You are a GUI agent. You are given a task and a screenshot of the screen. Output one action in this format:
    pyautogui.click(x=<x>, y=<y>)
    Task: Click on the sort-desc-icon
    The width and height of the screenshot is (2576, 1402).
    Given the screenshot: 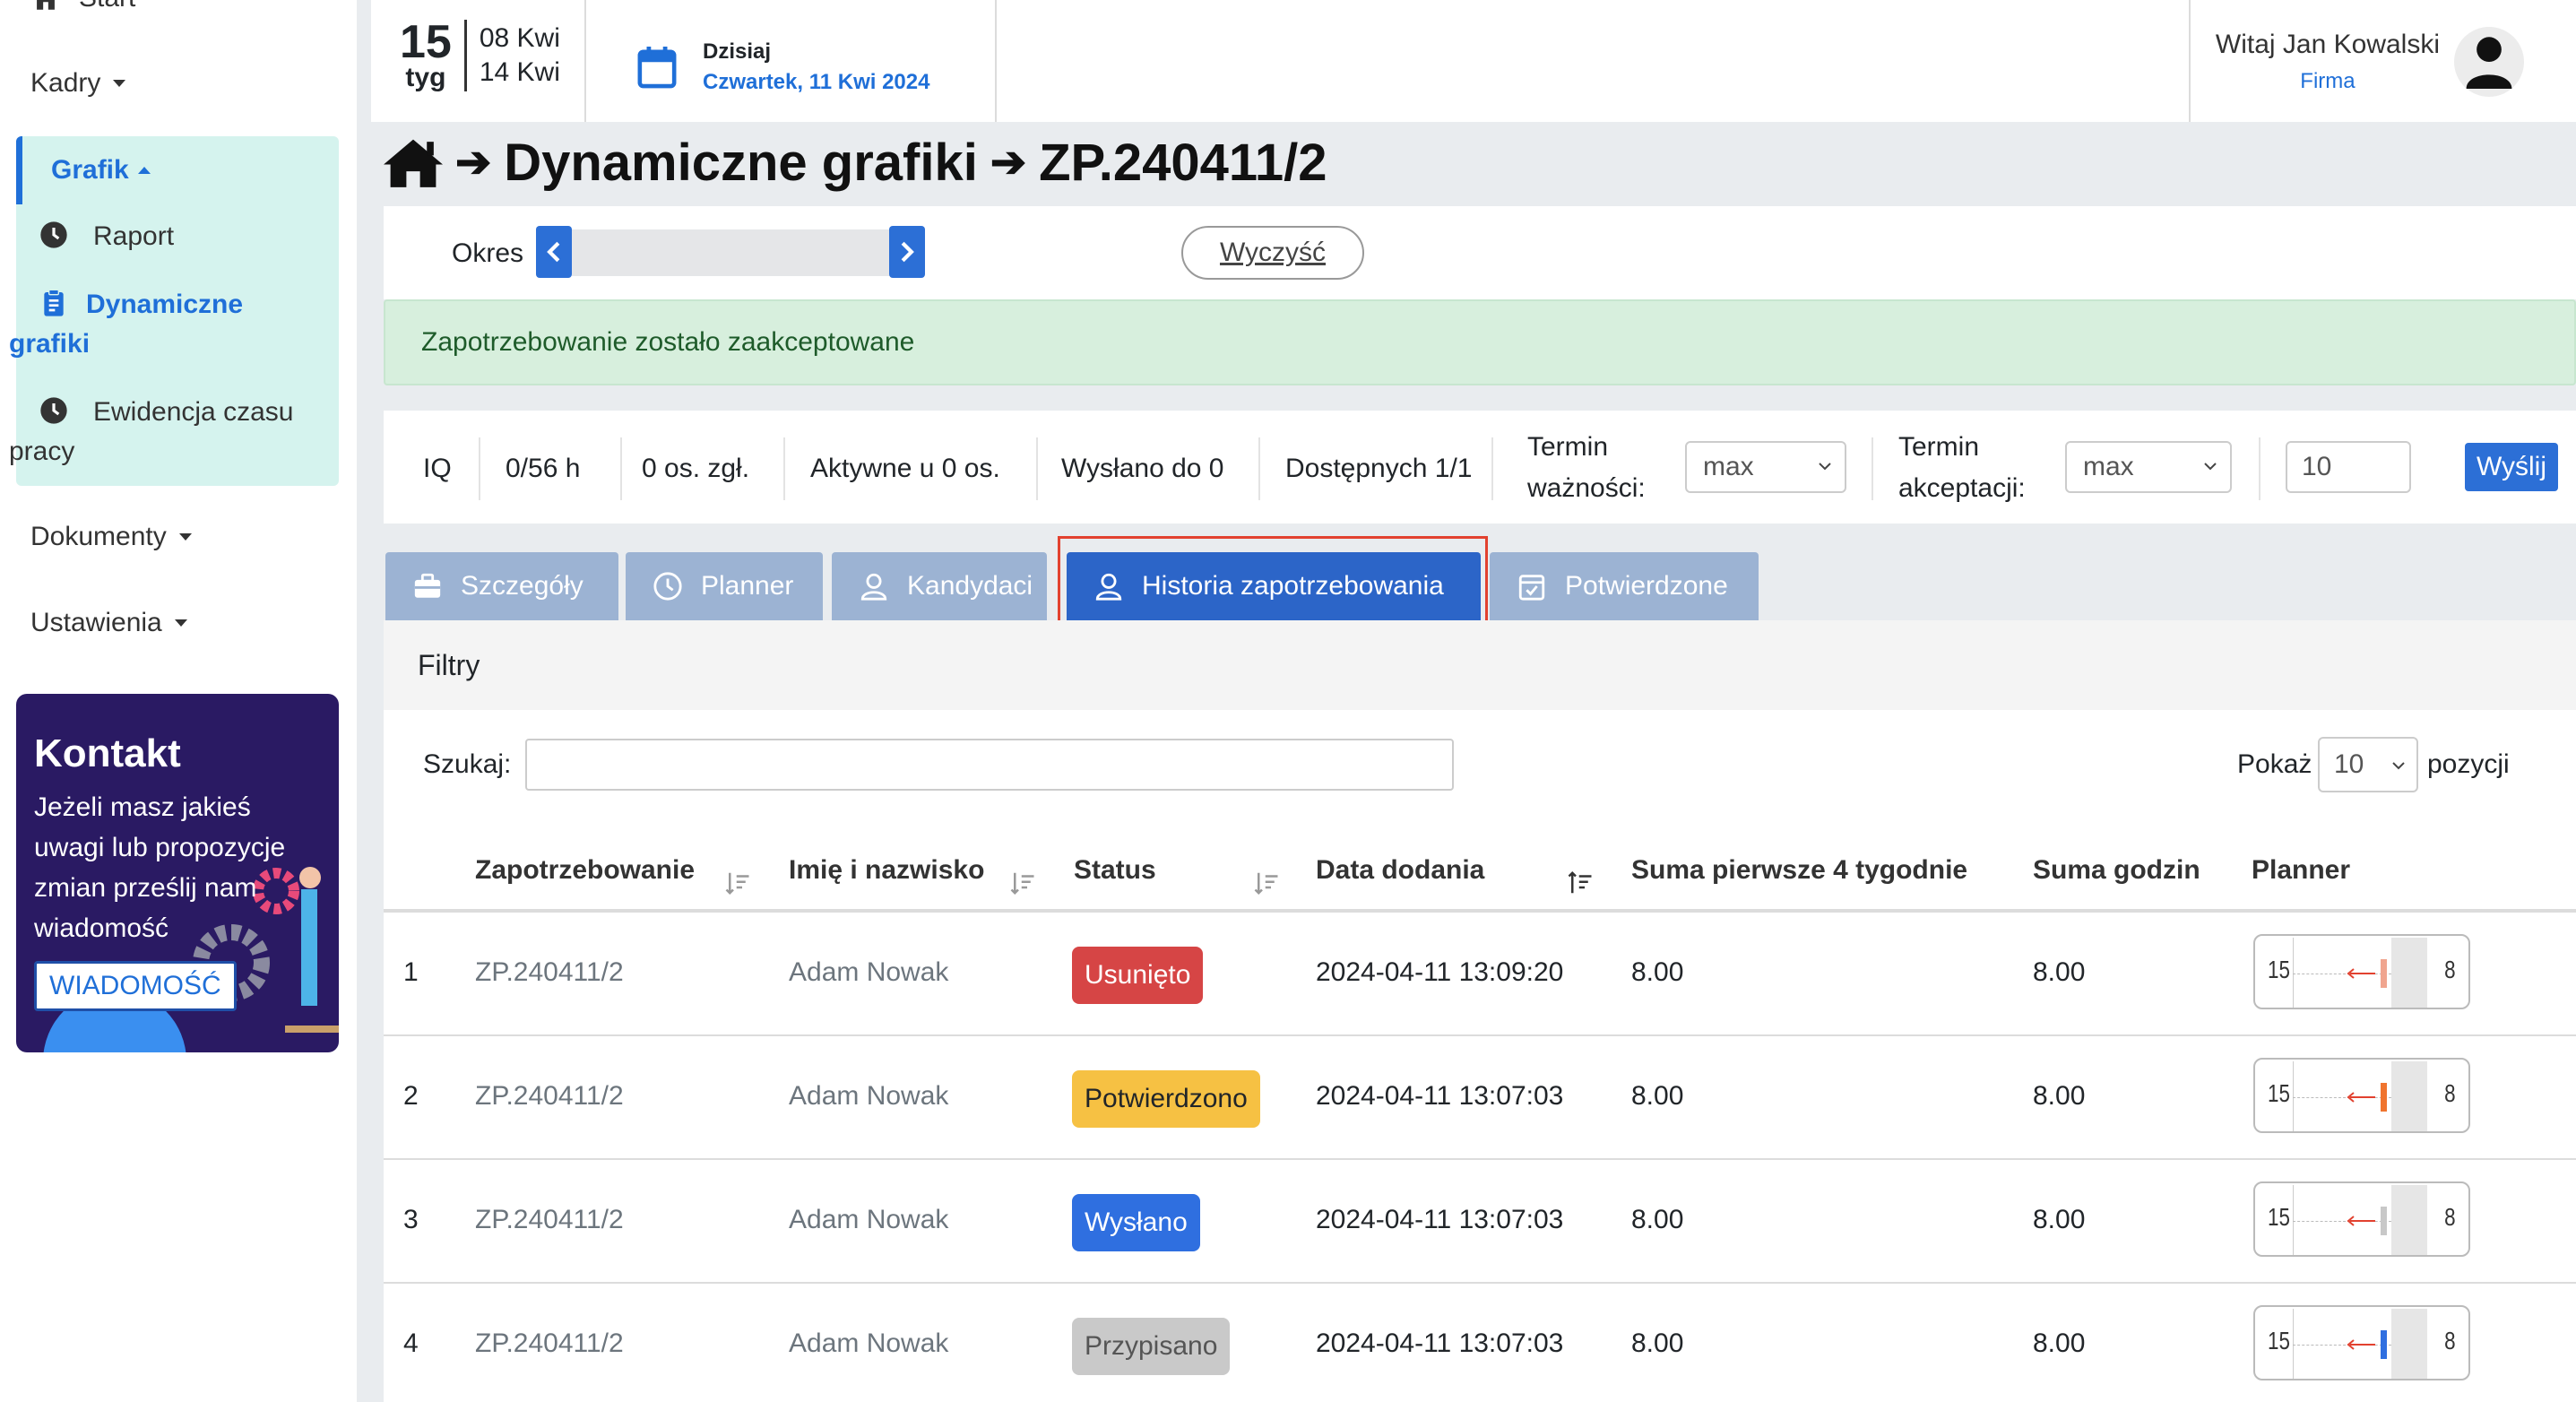 What is the action you would take?
    pyautogui.click(x=1580, y=883)
    